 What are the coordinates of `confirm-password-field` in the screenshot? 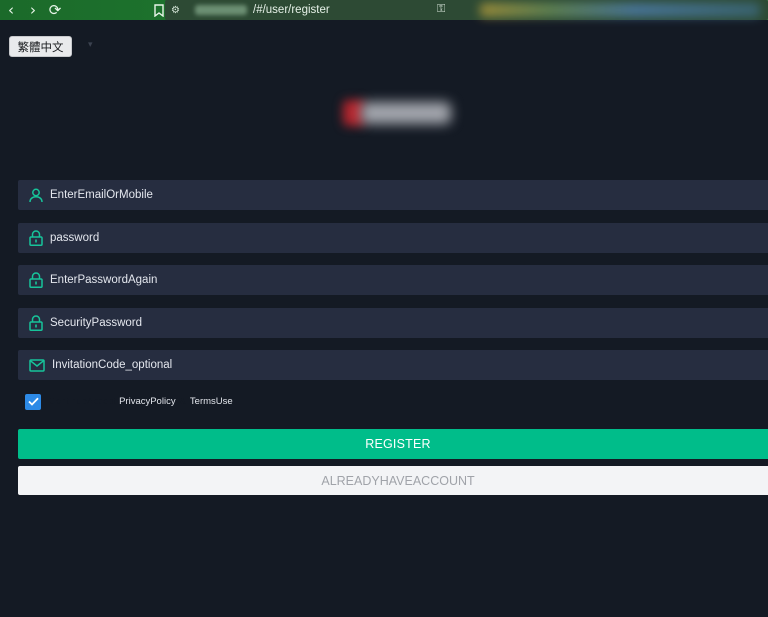 It's located at (393, 280).